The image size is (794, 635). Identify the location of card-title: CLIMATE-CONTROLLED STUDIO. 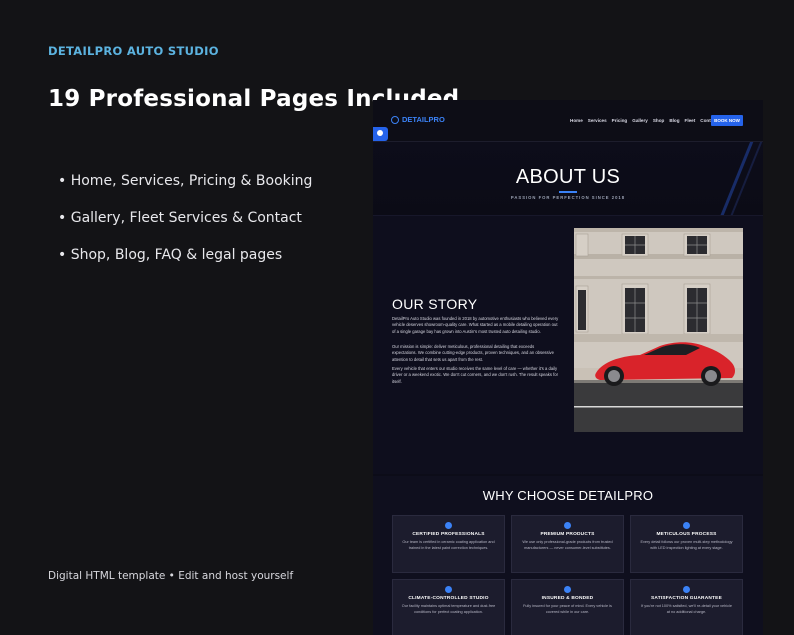
(448, 598).